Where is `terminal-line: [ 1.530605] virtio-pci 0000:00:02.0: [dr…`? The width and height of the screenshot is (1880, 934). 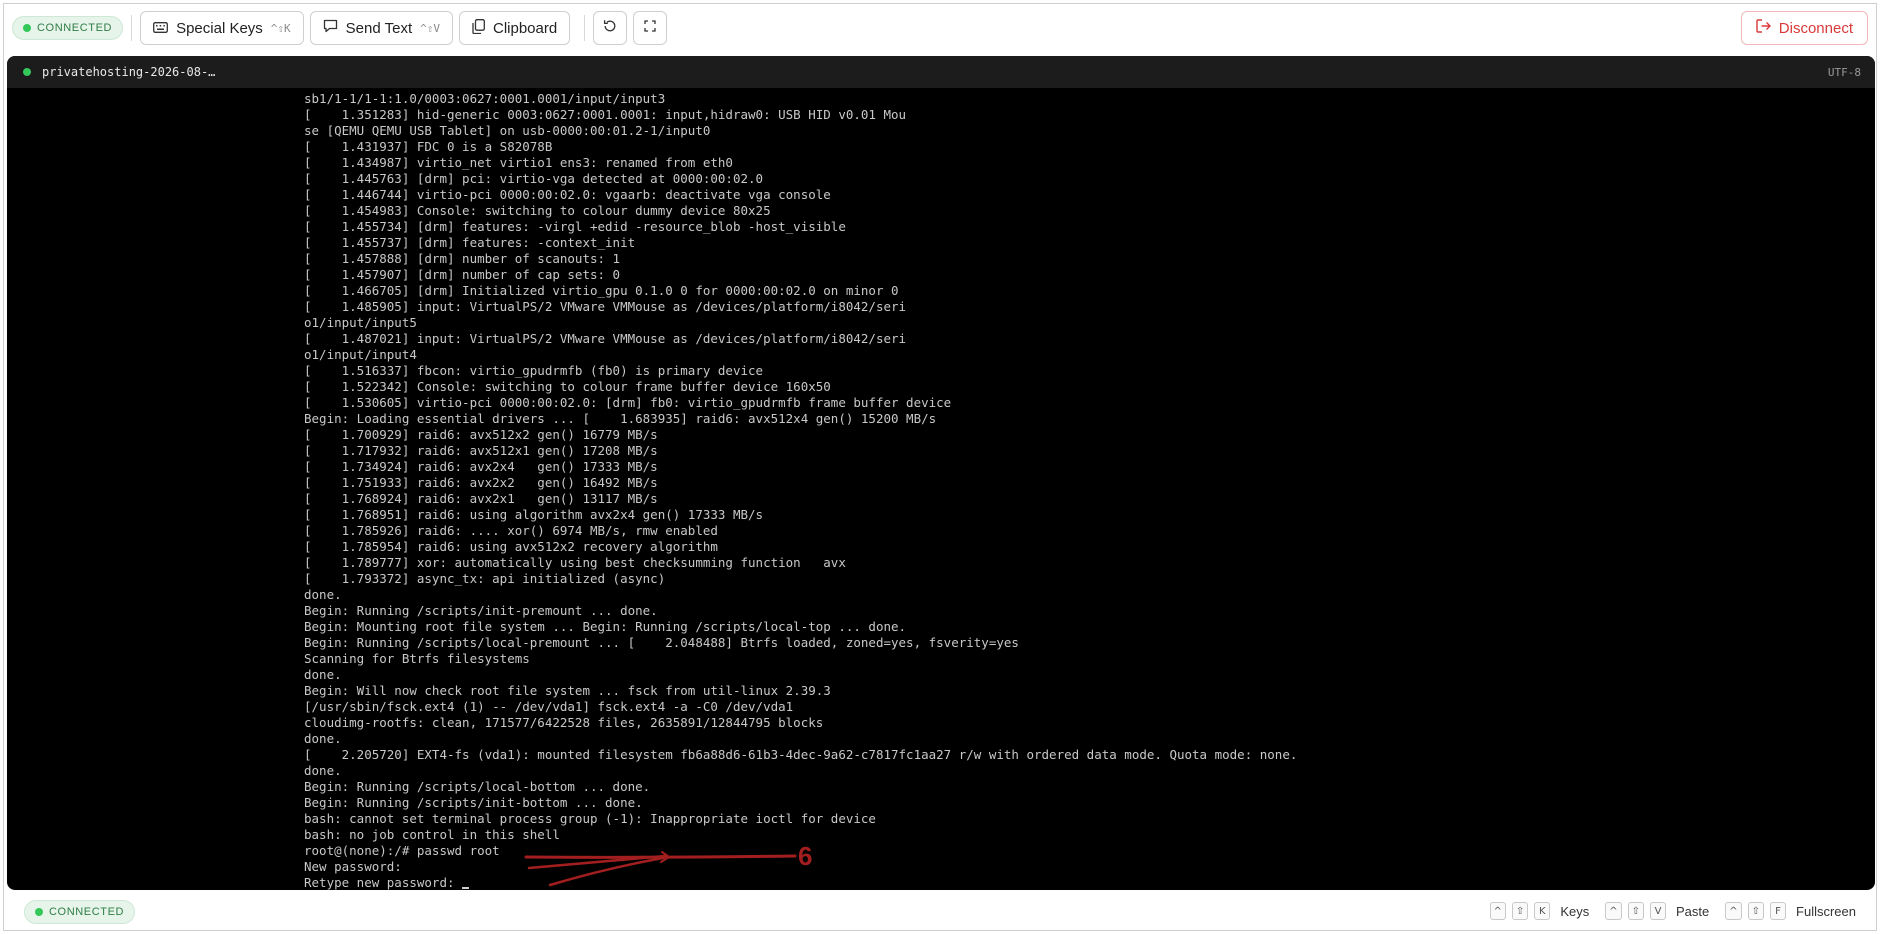 terminal-line: [ 1.530605] virtio-pci 0000:00:02.0: [dr… is located at coordinates (628, 402).